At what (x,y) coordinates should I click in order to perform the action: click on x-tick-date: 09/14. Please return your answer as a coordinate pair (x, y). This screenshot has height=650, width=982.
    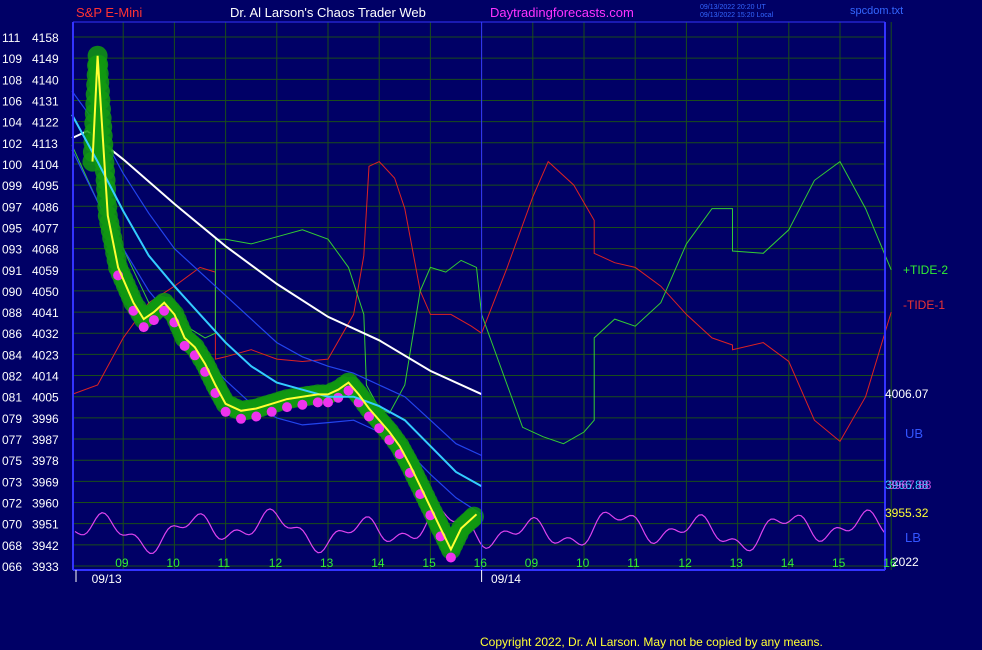
    Looking at the image, I should click on (506, 579).